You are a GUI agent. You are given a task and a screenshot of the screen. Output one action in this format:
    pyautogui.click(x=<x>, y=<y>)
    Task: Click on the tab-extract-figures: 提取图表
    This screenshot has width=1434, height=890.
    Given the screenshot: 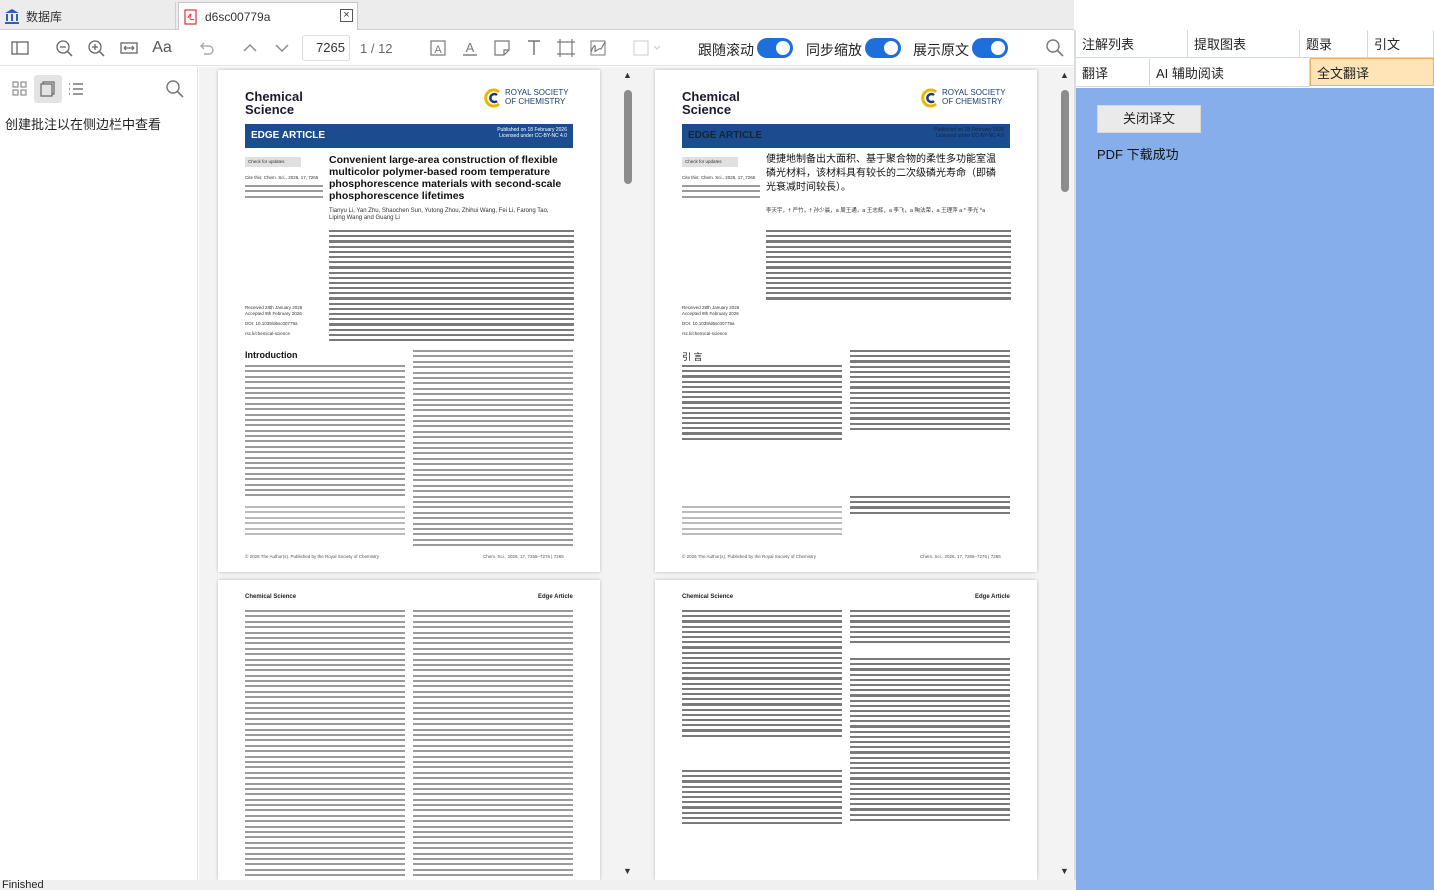 What is the action you would take?
    pyautogui.click(x=1244, y=44)
    